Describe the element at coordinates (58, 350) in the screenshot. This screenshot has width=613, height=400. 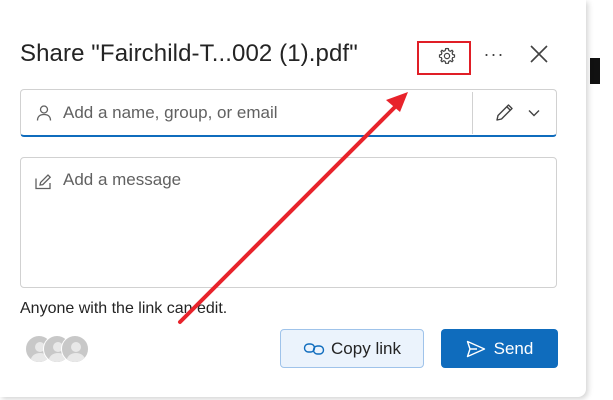
I see `shared-with-avatars` at that location.